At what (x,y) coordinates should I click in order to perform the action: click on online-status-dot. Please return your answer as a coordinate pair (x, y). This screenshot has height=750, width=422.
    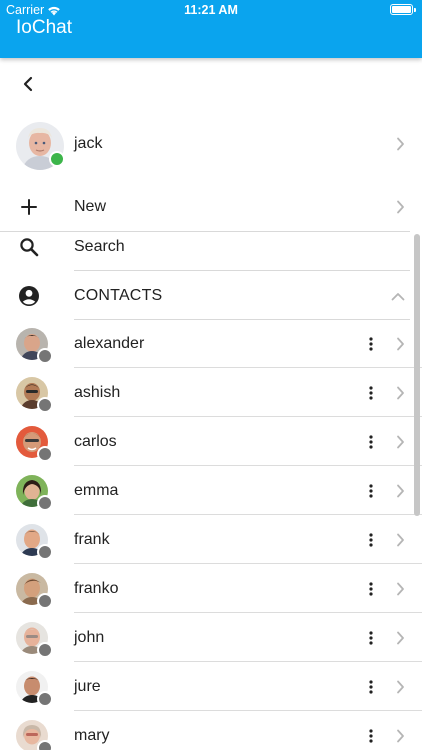
    Looking at the image, I should click on (57, 159).